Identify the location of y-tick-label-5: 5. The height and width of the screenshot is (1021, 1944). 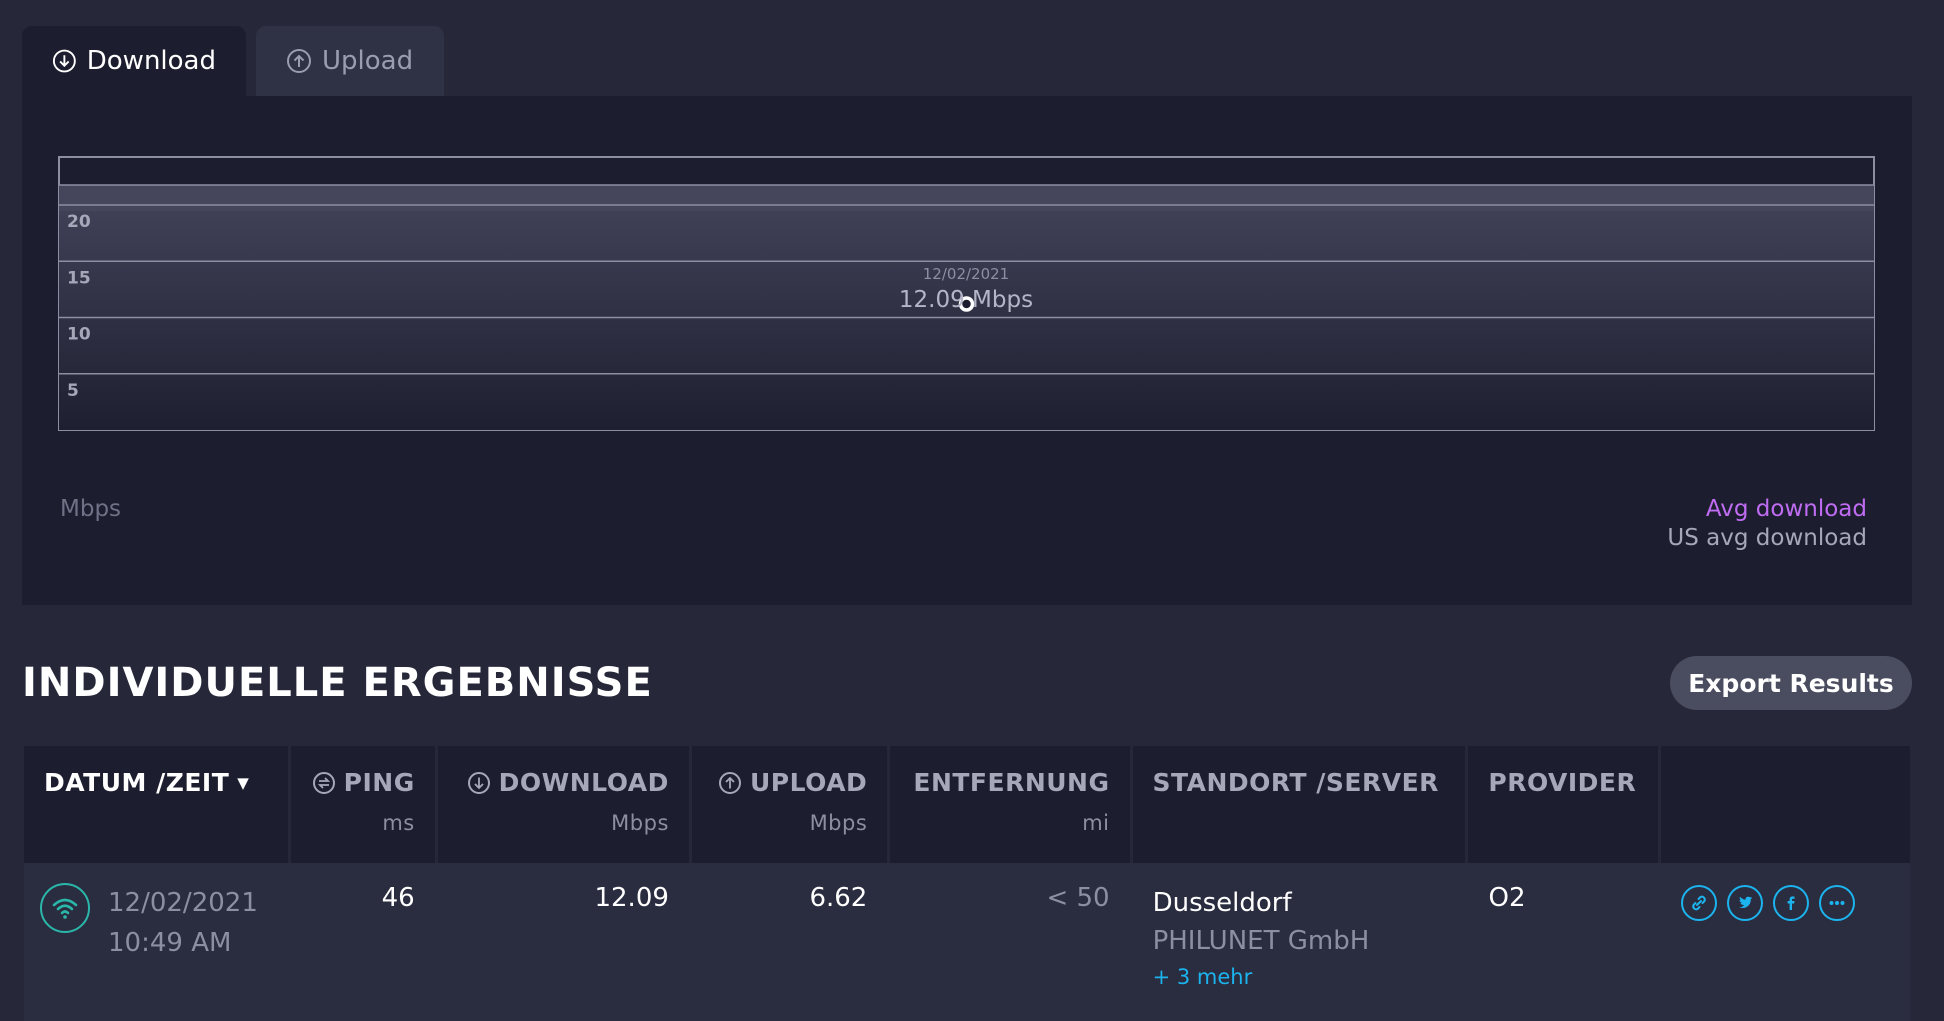
(73, 391).